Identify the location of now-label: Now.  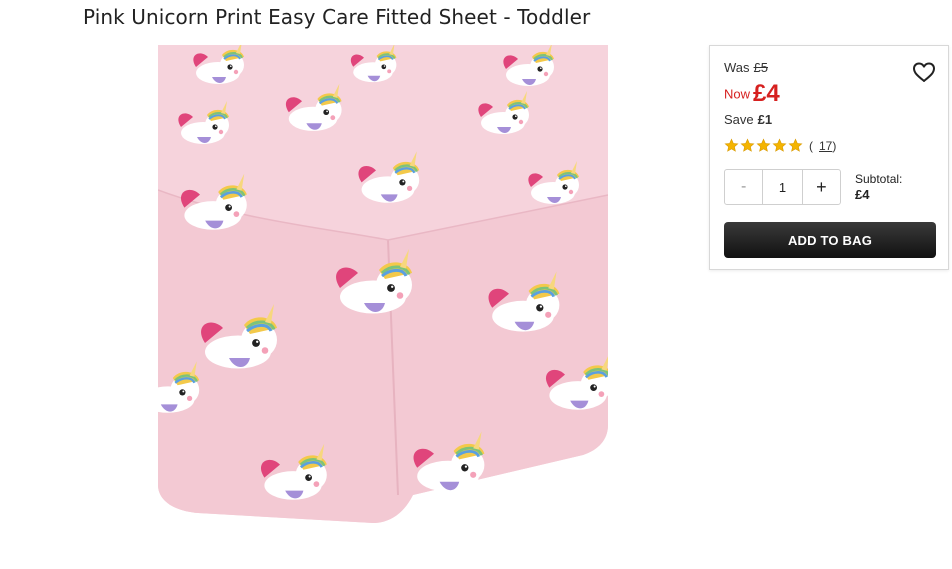
(737, 94).